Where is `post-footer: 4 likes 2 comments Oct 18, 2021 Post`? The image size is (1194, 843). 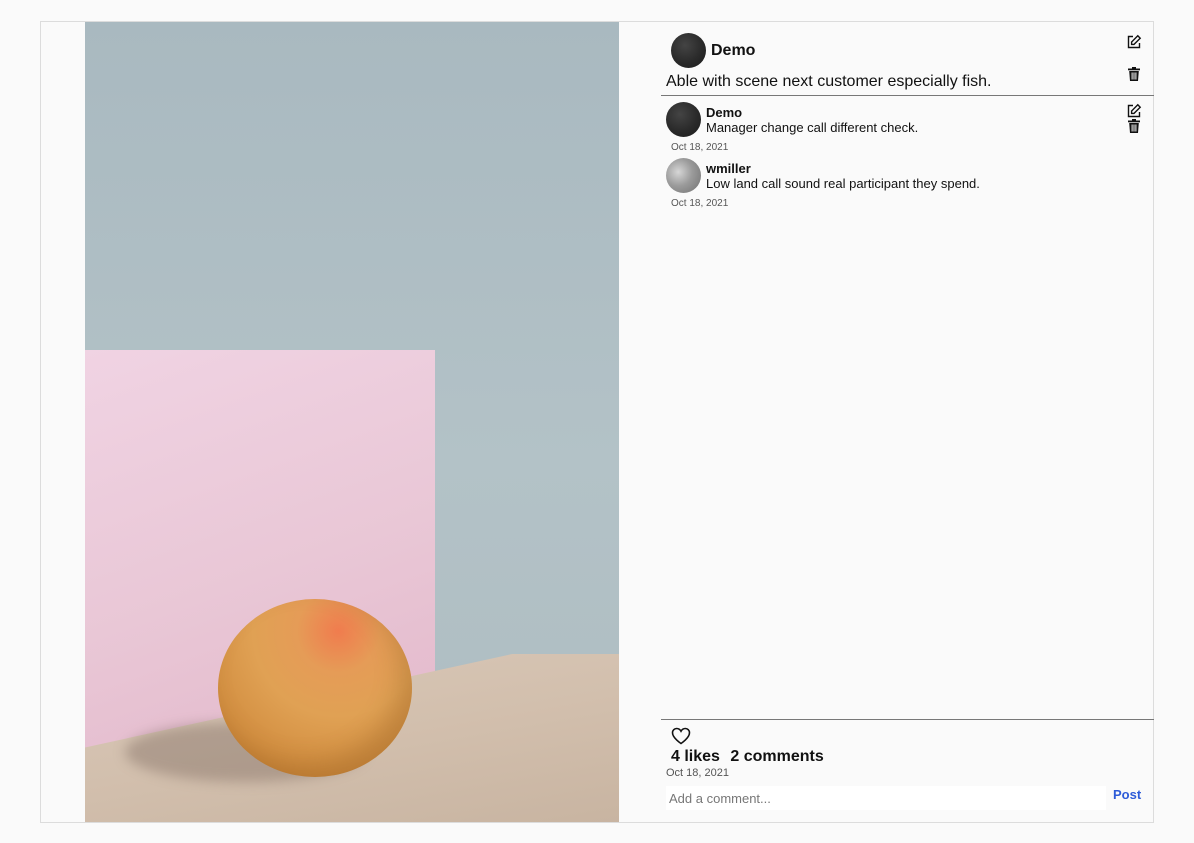 post-footer: 4 likes 2 comments Oct 18, 2021 Post is located at coordinates (907, 770).